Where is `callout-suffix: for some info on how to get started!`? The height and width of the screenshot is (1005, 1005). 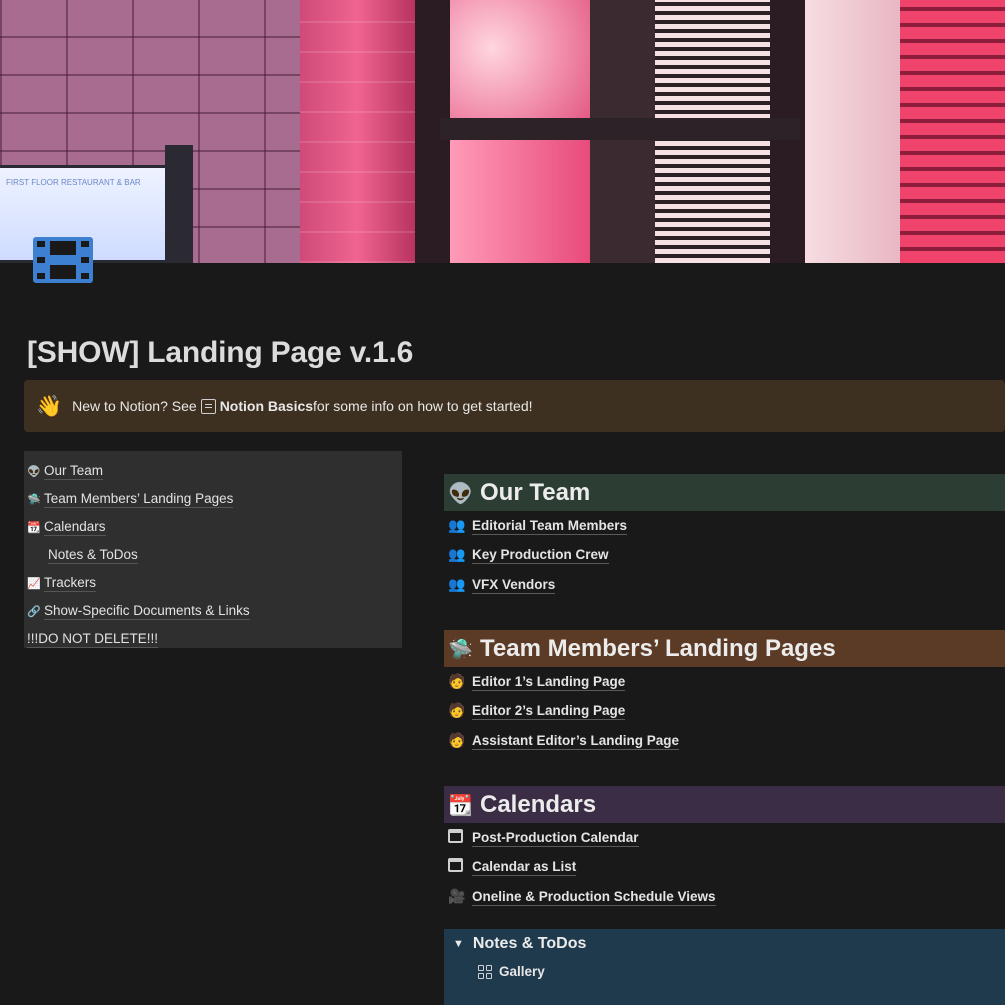
callout-suffix: for some info on how to get started! is located at coordinates (423, 406).